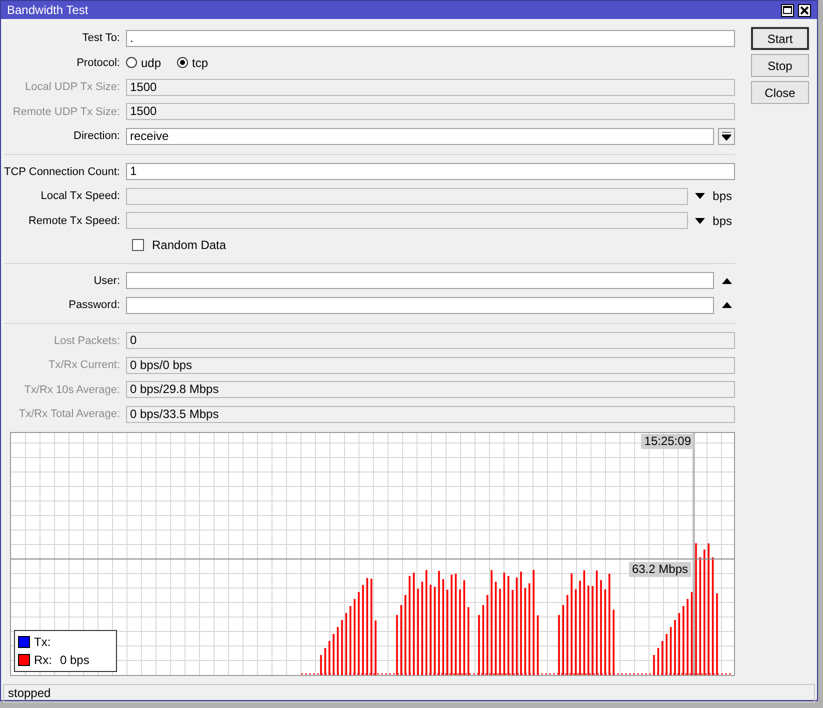  What do you see at coordinates (72, 87) in the screenshot?
I see `field-label: Local UDP Tx Size:` at bounding box center [72, 87].